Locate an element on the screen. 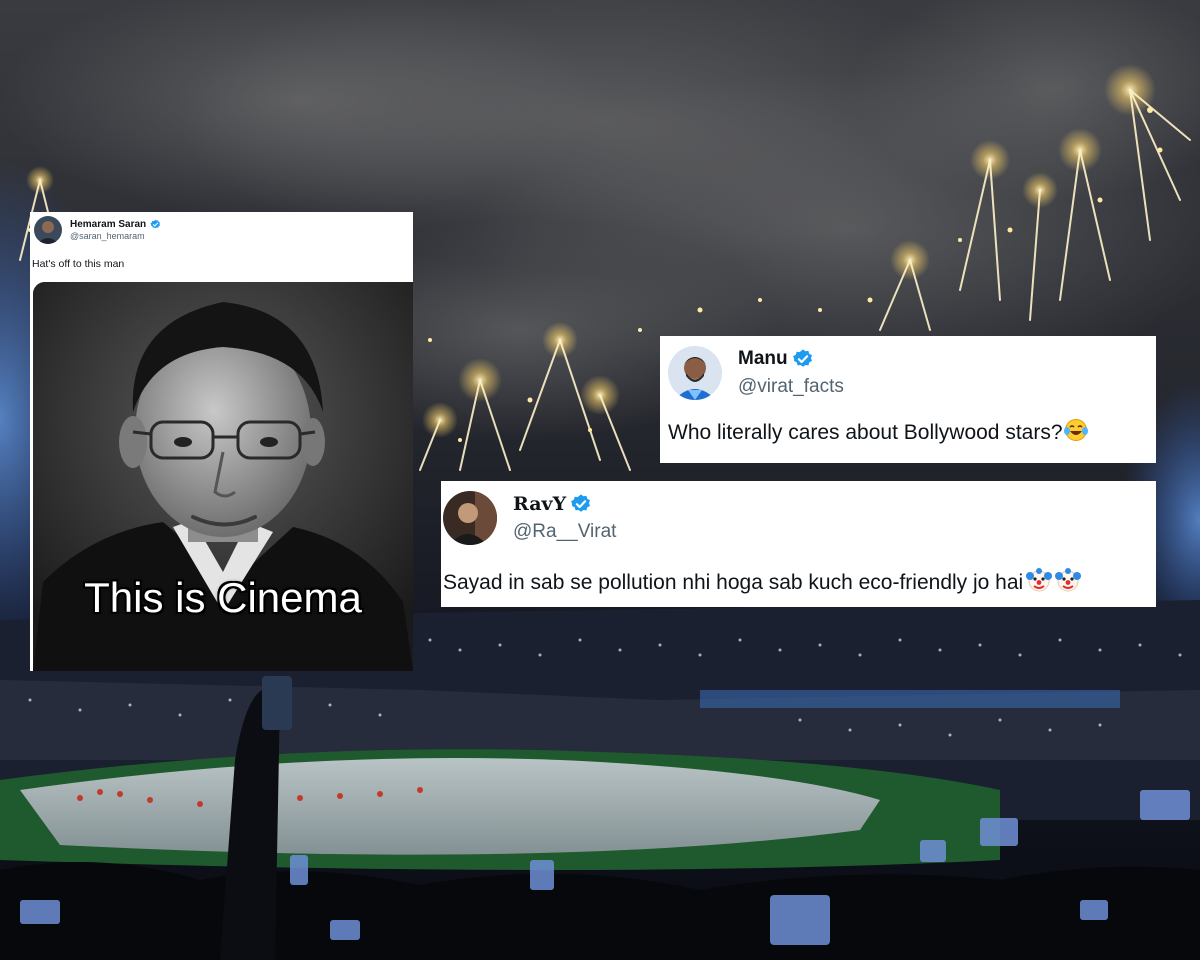 Image resolution: width=1200 pixels, height=960 pixels. tweet-photo: This is Cinema is located at coordinates (223, 476).